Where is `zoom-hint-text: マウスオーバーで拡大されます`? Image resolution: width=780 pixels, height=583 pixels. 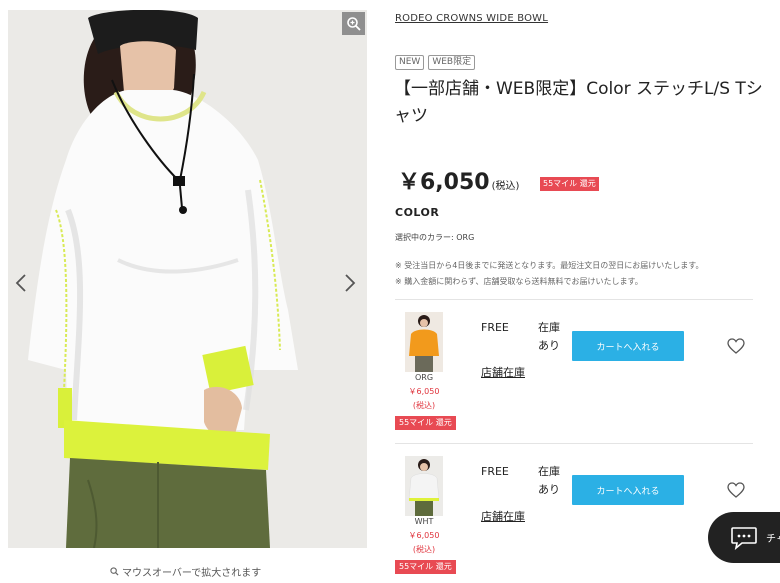 zoom-hint-text: マウスオーバーで拡大されます is located at coordinates (192, 573).